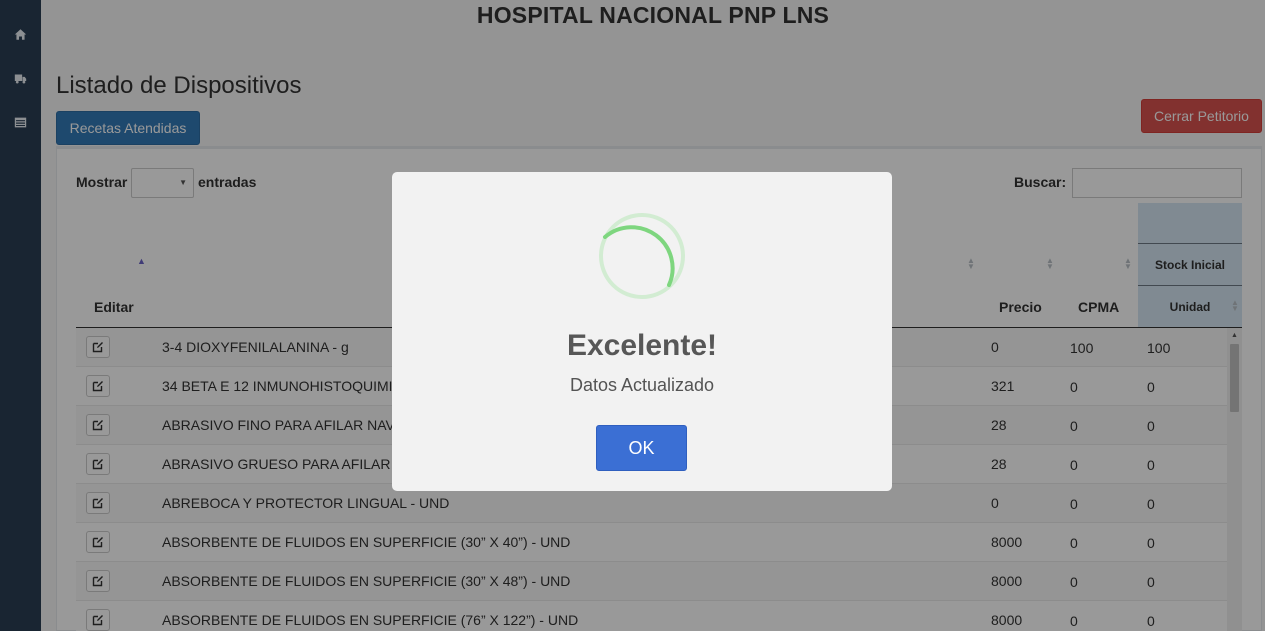  I want to click on dialog-message: Datos Actualizado, so click(642, 385).